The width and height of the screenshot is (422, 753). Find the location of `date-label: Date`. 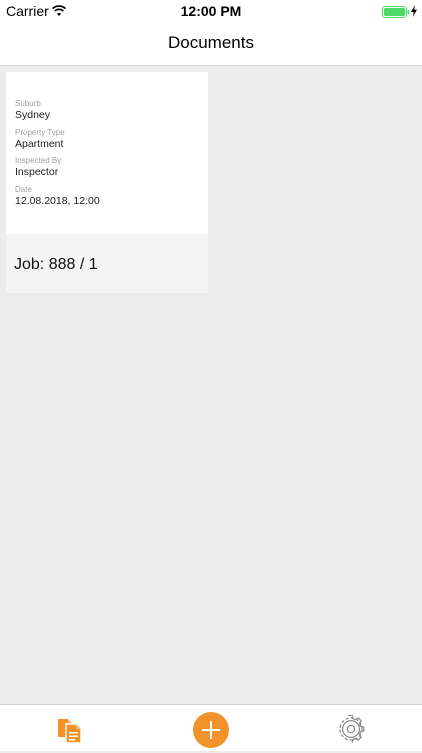

date-label: Date is located at coordinates (23, 189).